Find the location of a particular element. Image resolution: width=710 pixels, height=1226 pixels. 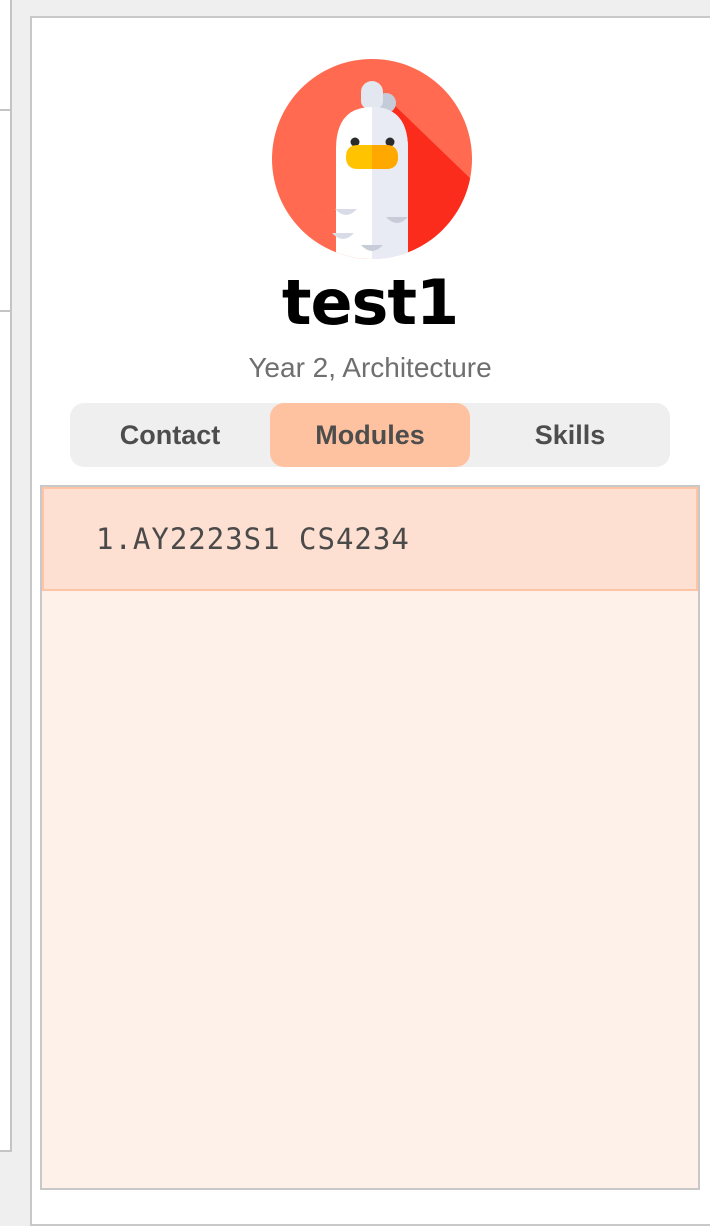

tab-skills: Skills is located at coordinates (570, 435).